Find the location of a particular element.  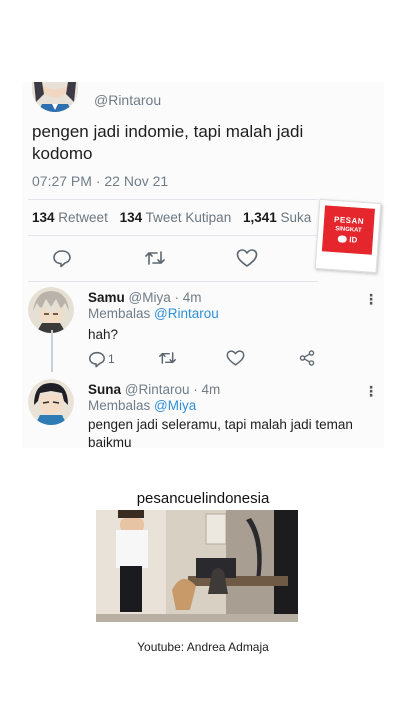

quote-stat: 134 Tweet Kutipan is located at coordinates (176, 217).